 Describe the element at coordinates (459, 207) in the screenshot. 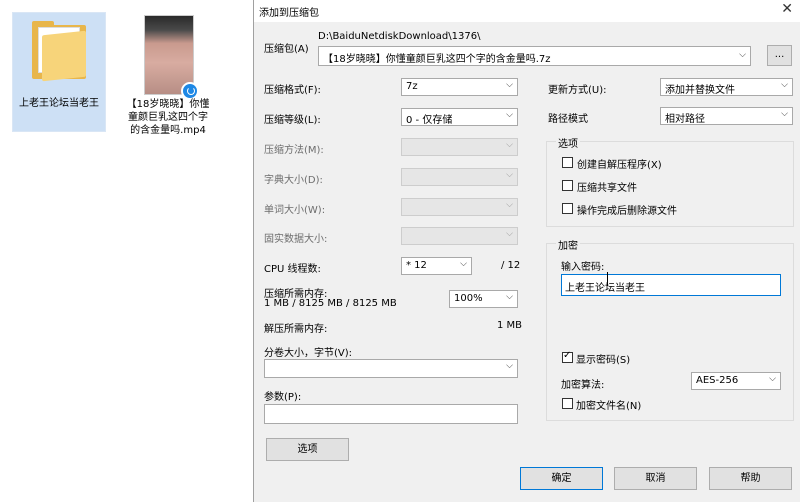

I see `word-select: ⌵` at that location.